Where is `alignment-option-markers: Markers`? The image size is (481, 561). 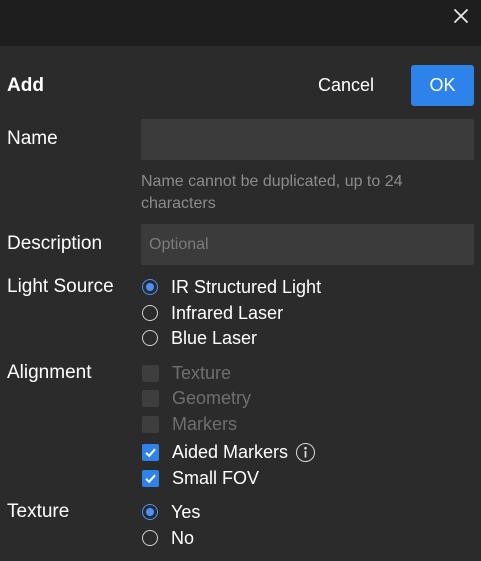 alignment-option-markers: Markers is located at coordinates (189, 424).